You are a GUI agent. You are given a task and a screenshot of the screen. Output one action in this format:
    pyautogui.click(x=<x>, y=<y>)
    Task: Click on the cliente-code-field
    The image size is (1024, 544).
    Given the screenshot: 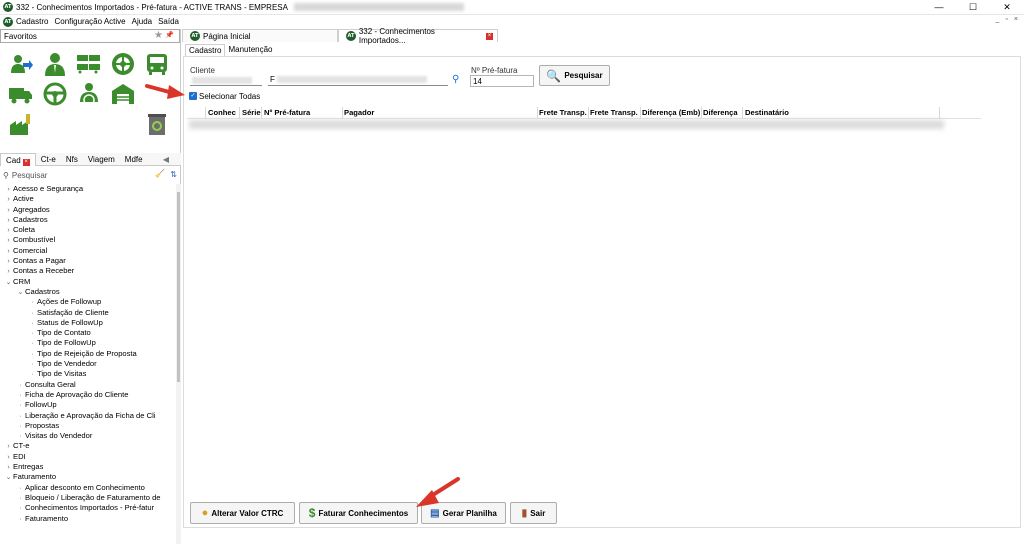 What is the action you would take?
    pyautogui.click(x=226, y=80)
    